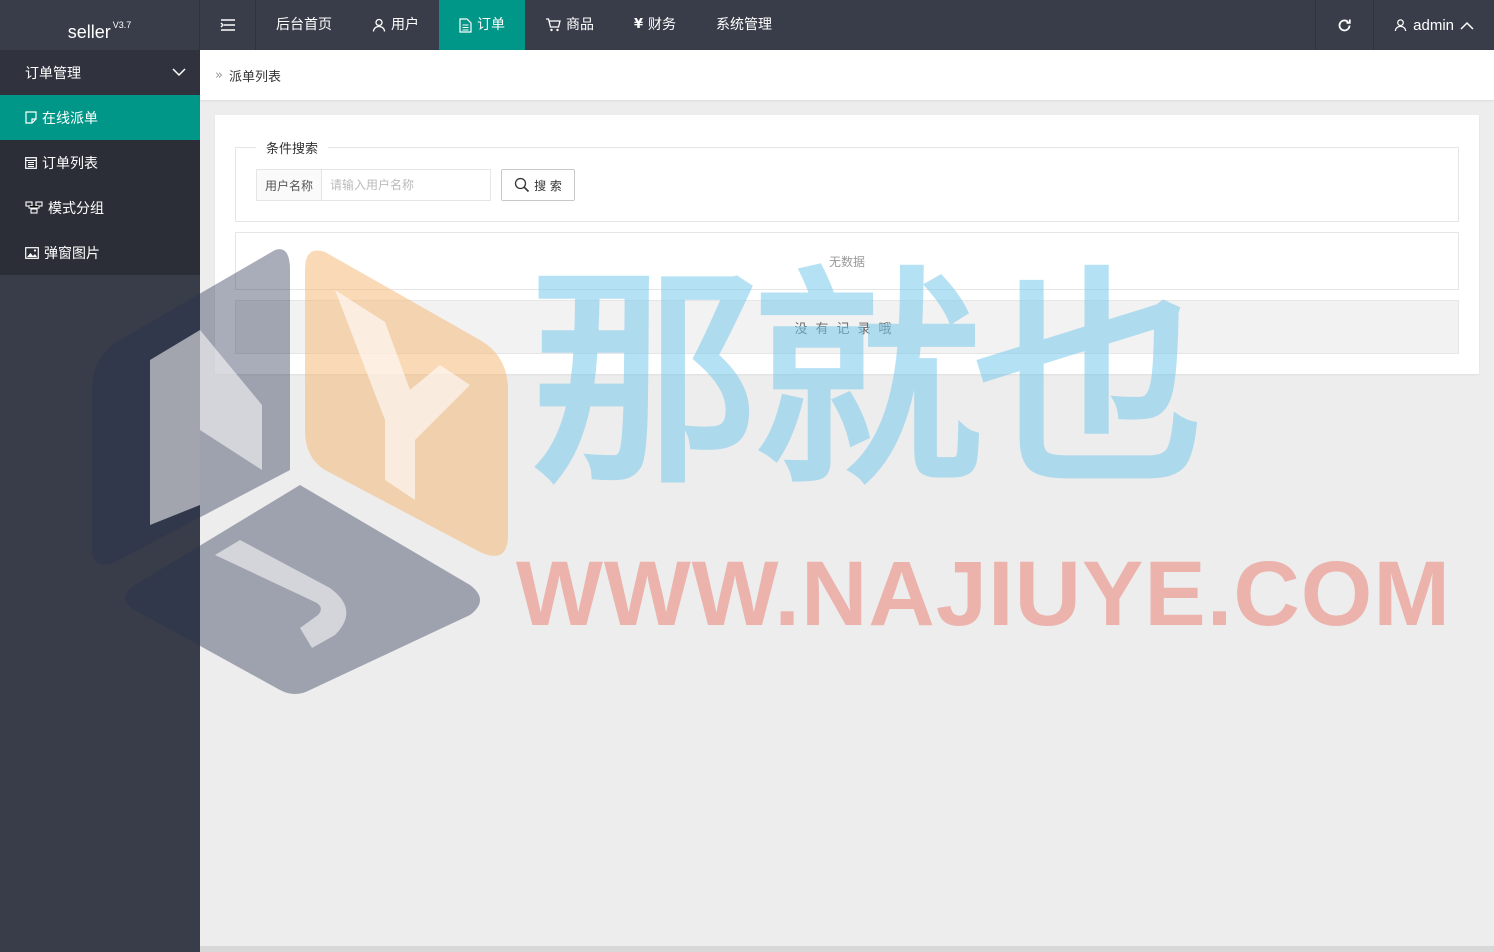 The image size is (1494, 952). I want to click on search-legend: 条件搜索, so click(292, 147).